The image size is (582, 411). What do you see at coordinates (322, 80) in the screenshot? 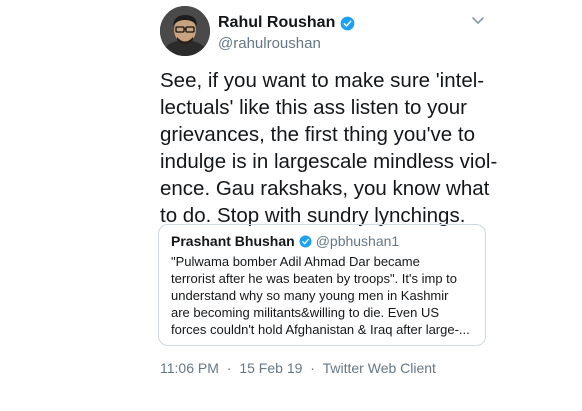
I see `tweet-text-line: See, if you want to make sure 'intel-` at bounding box center [322, 80].